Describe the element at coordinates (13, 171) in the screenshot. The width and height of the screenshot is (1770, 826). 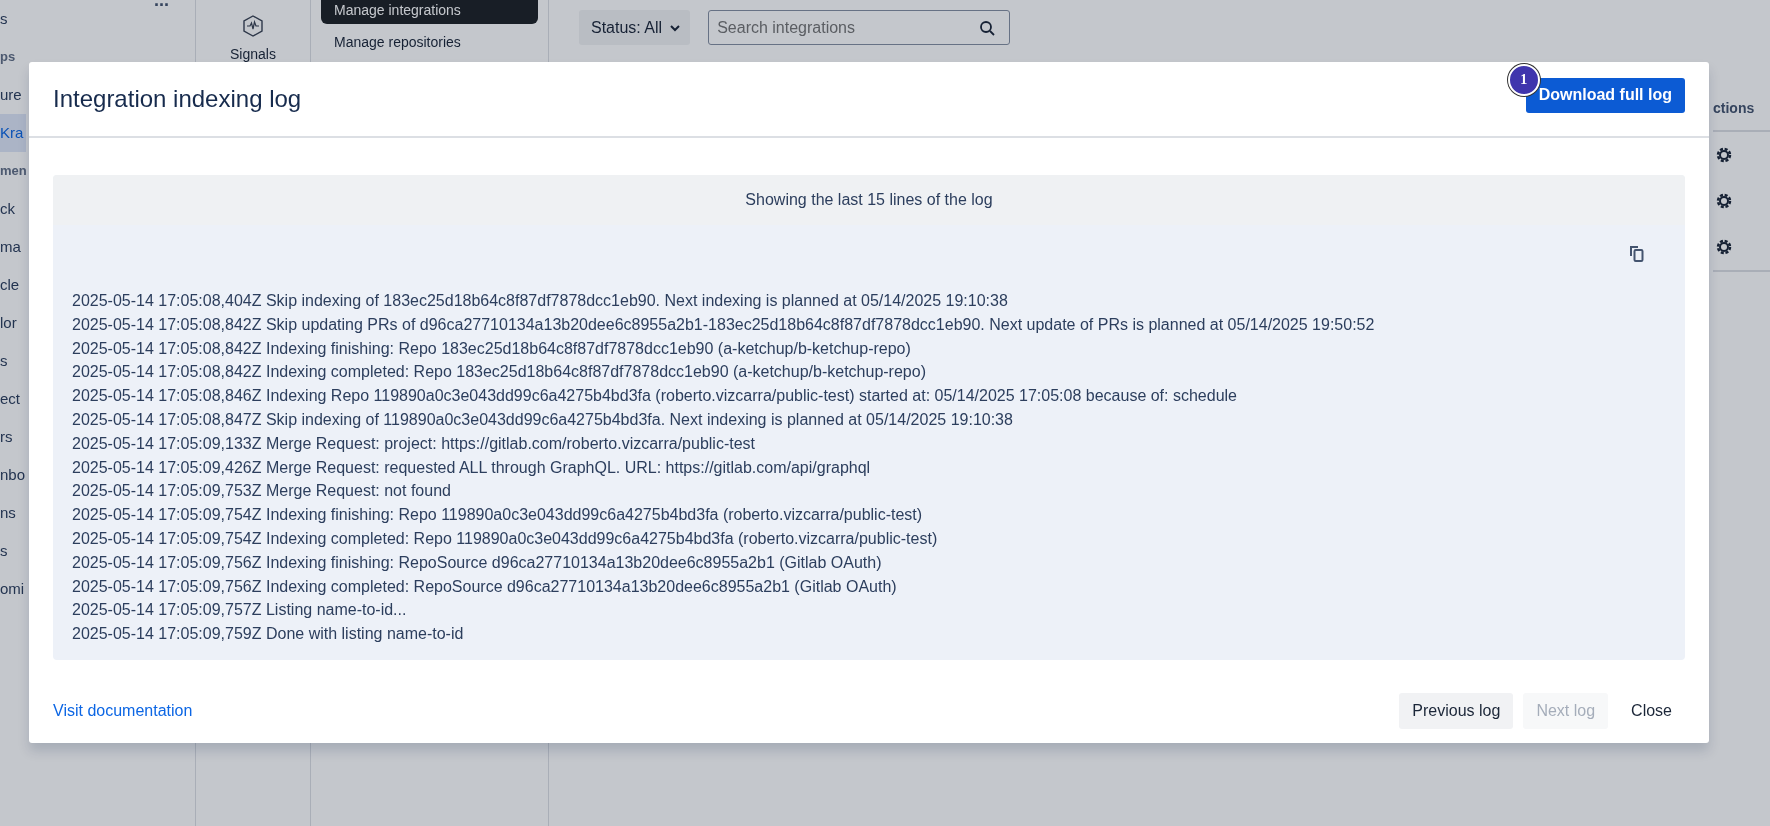
I see `sidebar-section-header: men` at that location.